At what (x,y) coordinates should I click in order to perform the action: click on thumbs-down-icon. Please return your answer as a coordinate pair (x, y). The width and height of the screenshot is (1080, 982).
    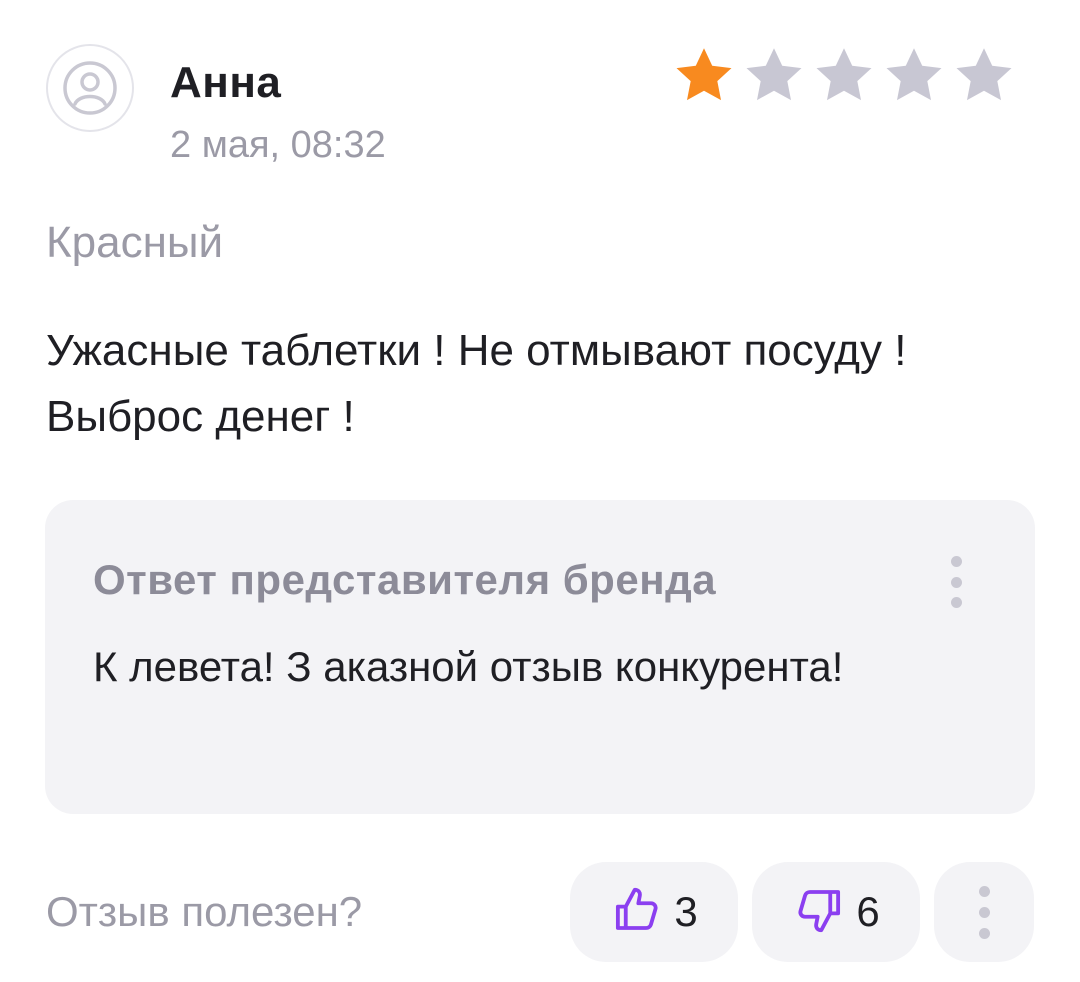
    Looking at the image, I should click on (819, 912).